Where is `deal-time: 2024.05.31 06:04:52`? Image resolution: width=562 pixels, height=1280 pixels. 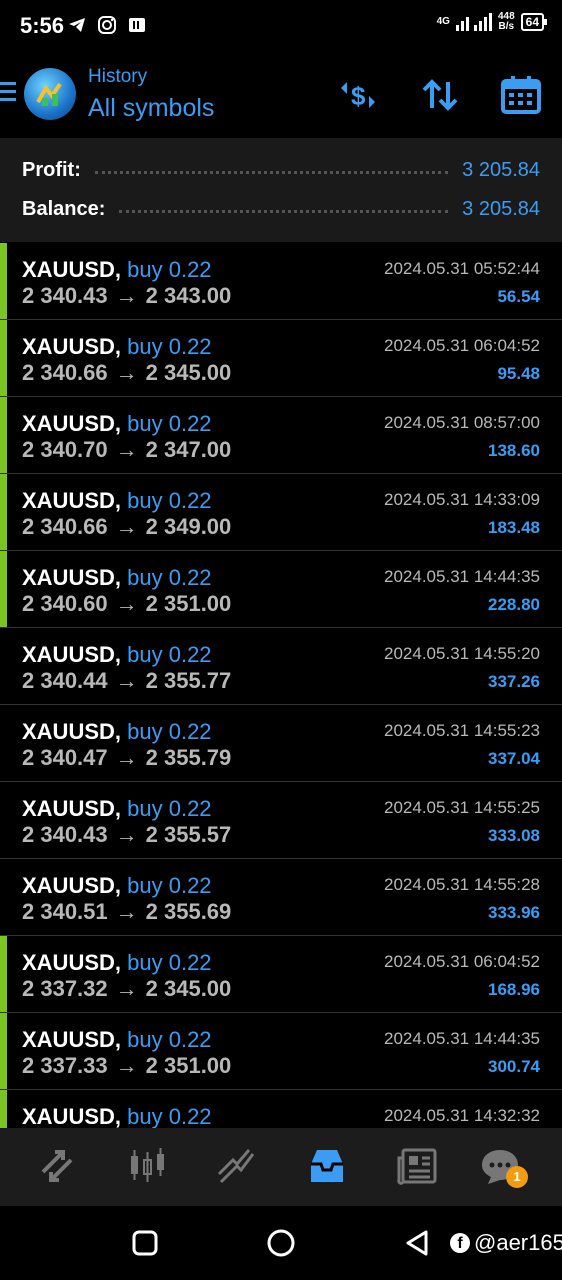 deal-time: 2024.05.31 06:04:52 is located at coordinates (462, 345).